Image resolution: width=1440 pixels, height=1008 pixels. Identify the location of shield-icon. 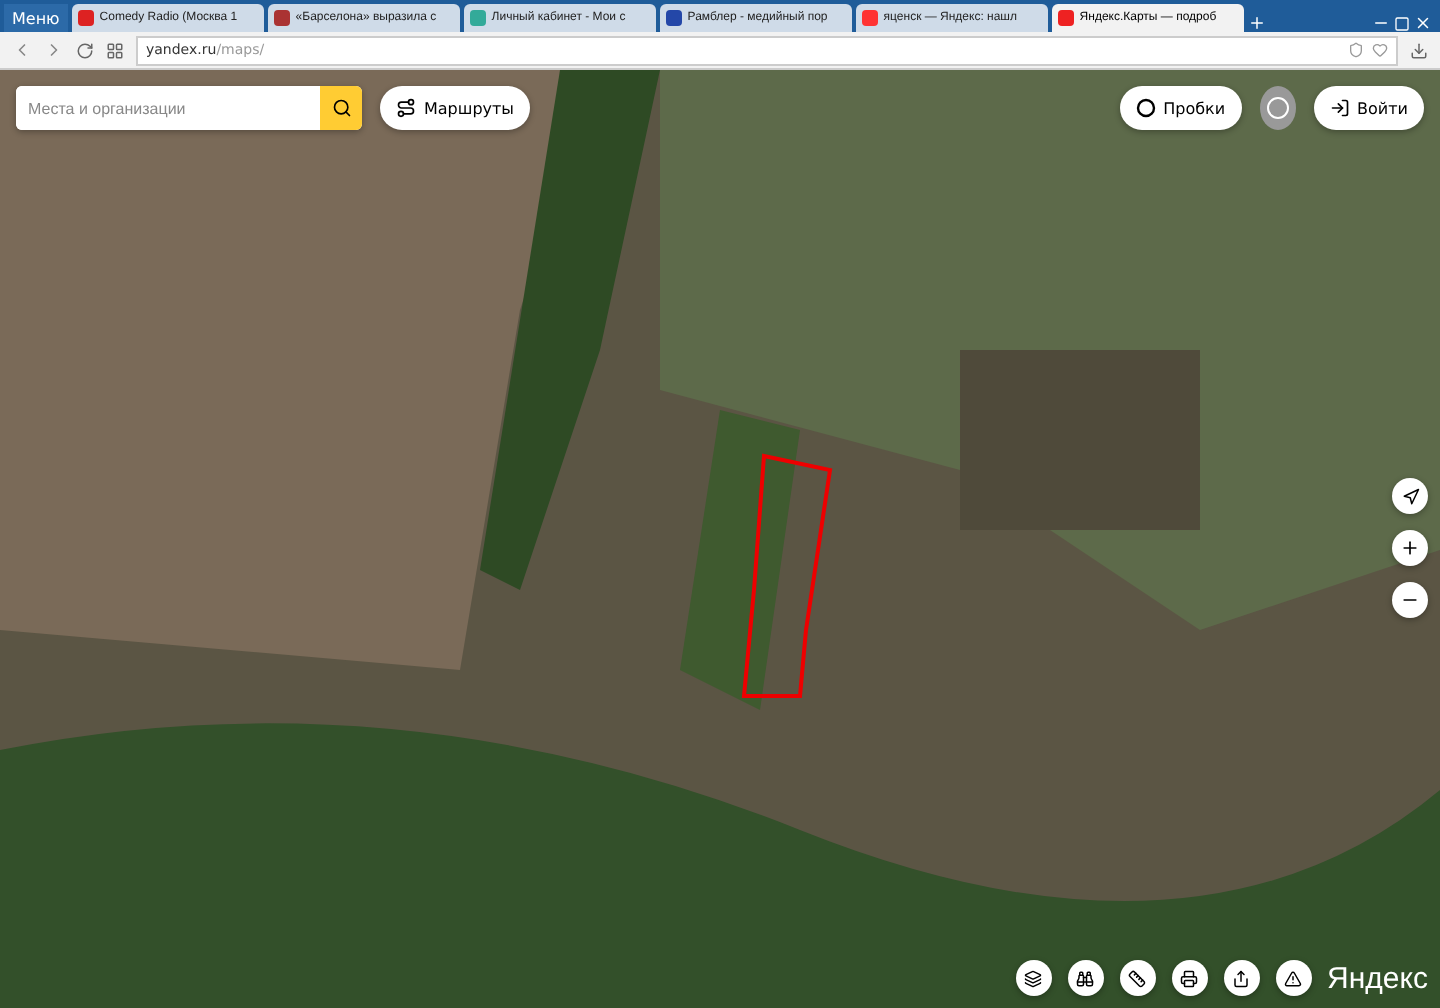
(1356, 50).